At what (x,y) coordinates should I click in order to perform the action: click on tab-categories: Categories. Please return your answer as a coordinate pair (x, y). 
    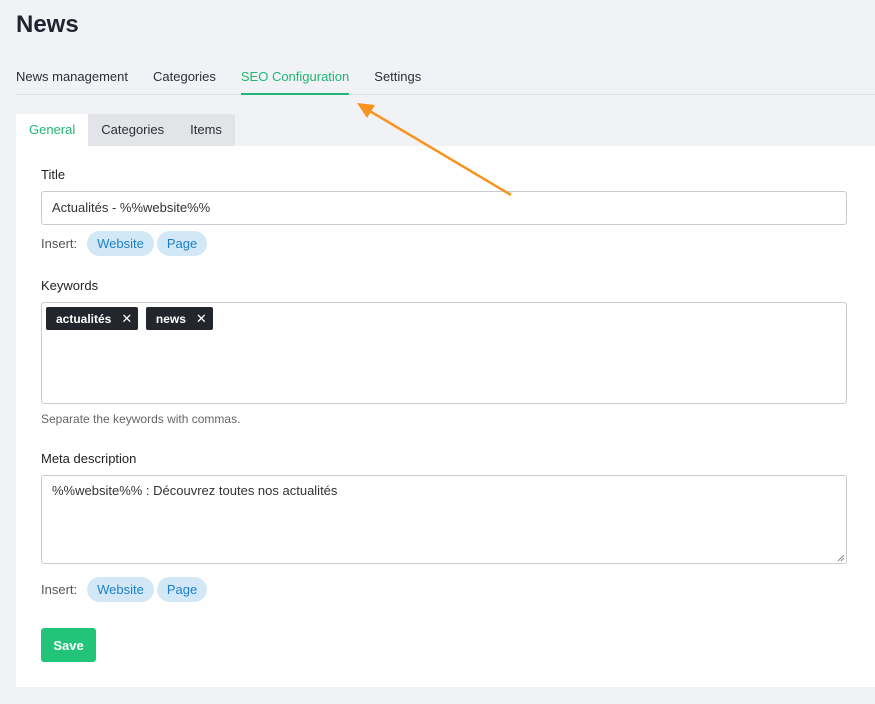
    Looking at the image, I should click on (184, 77).